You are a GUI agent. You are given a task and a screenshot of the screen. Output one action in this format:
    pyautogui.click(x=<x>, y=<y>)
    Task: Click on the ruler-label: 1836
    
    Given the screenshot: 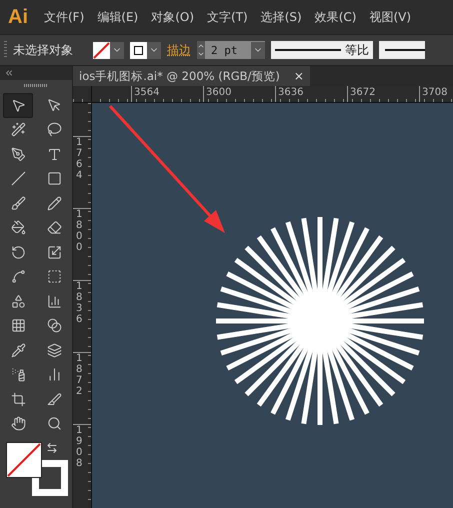 What is the action you would take?
    pyautogui.click(x=80, y=303)
    